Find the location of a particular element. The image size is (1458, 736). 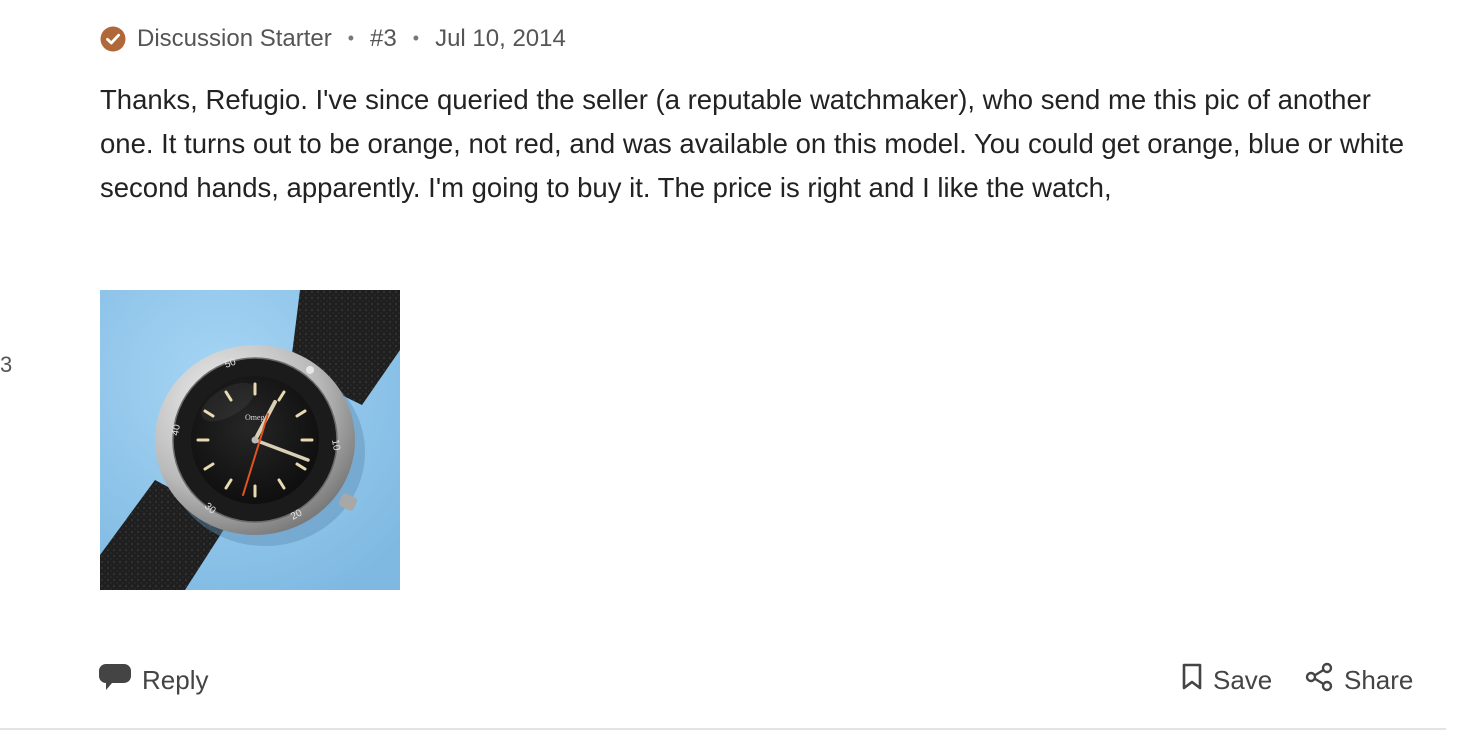

post-meta: Discussion Starter • #3 • Jul 10, 2014 is located at coordinates (333, 39).